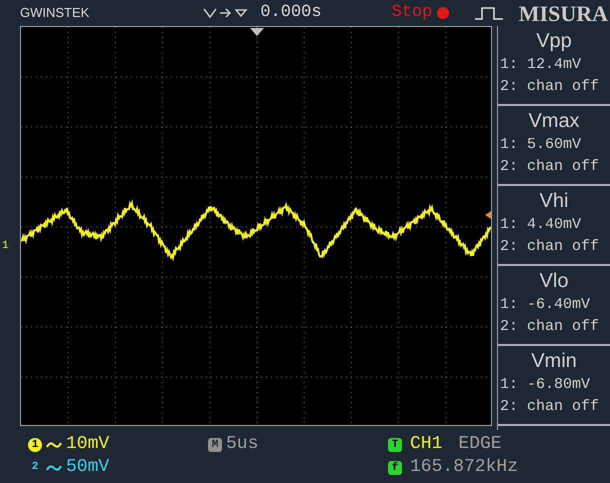 This screenshot has height=483, width=610. What do you see at coordinates (35, 445) in the screenshot?
I see `channel-badge: 1` at bounding box center [35, 445].